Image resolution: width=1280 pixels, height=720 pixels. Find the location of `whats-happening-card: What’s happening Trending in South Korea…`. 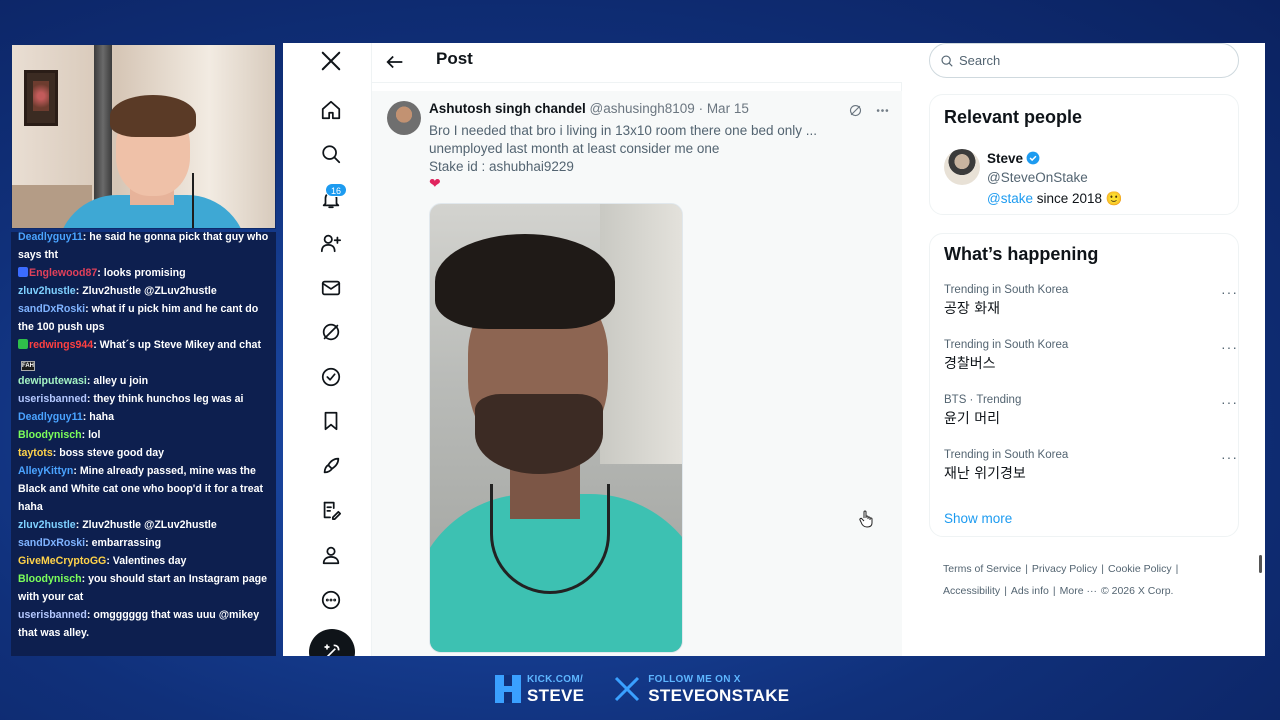

whats-happening-card: What’s happening Trending in South Korea… is located at coordinates (1084, 385).